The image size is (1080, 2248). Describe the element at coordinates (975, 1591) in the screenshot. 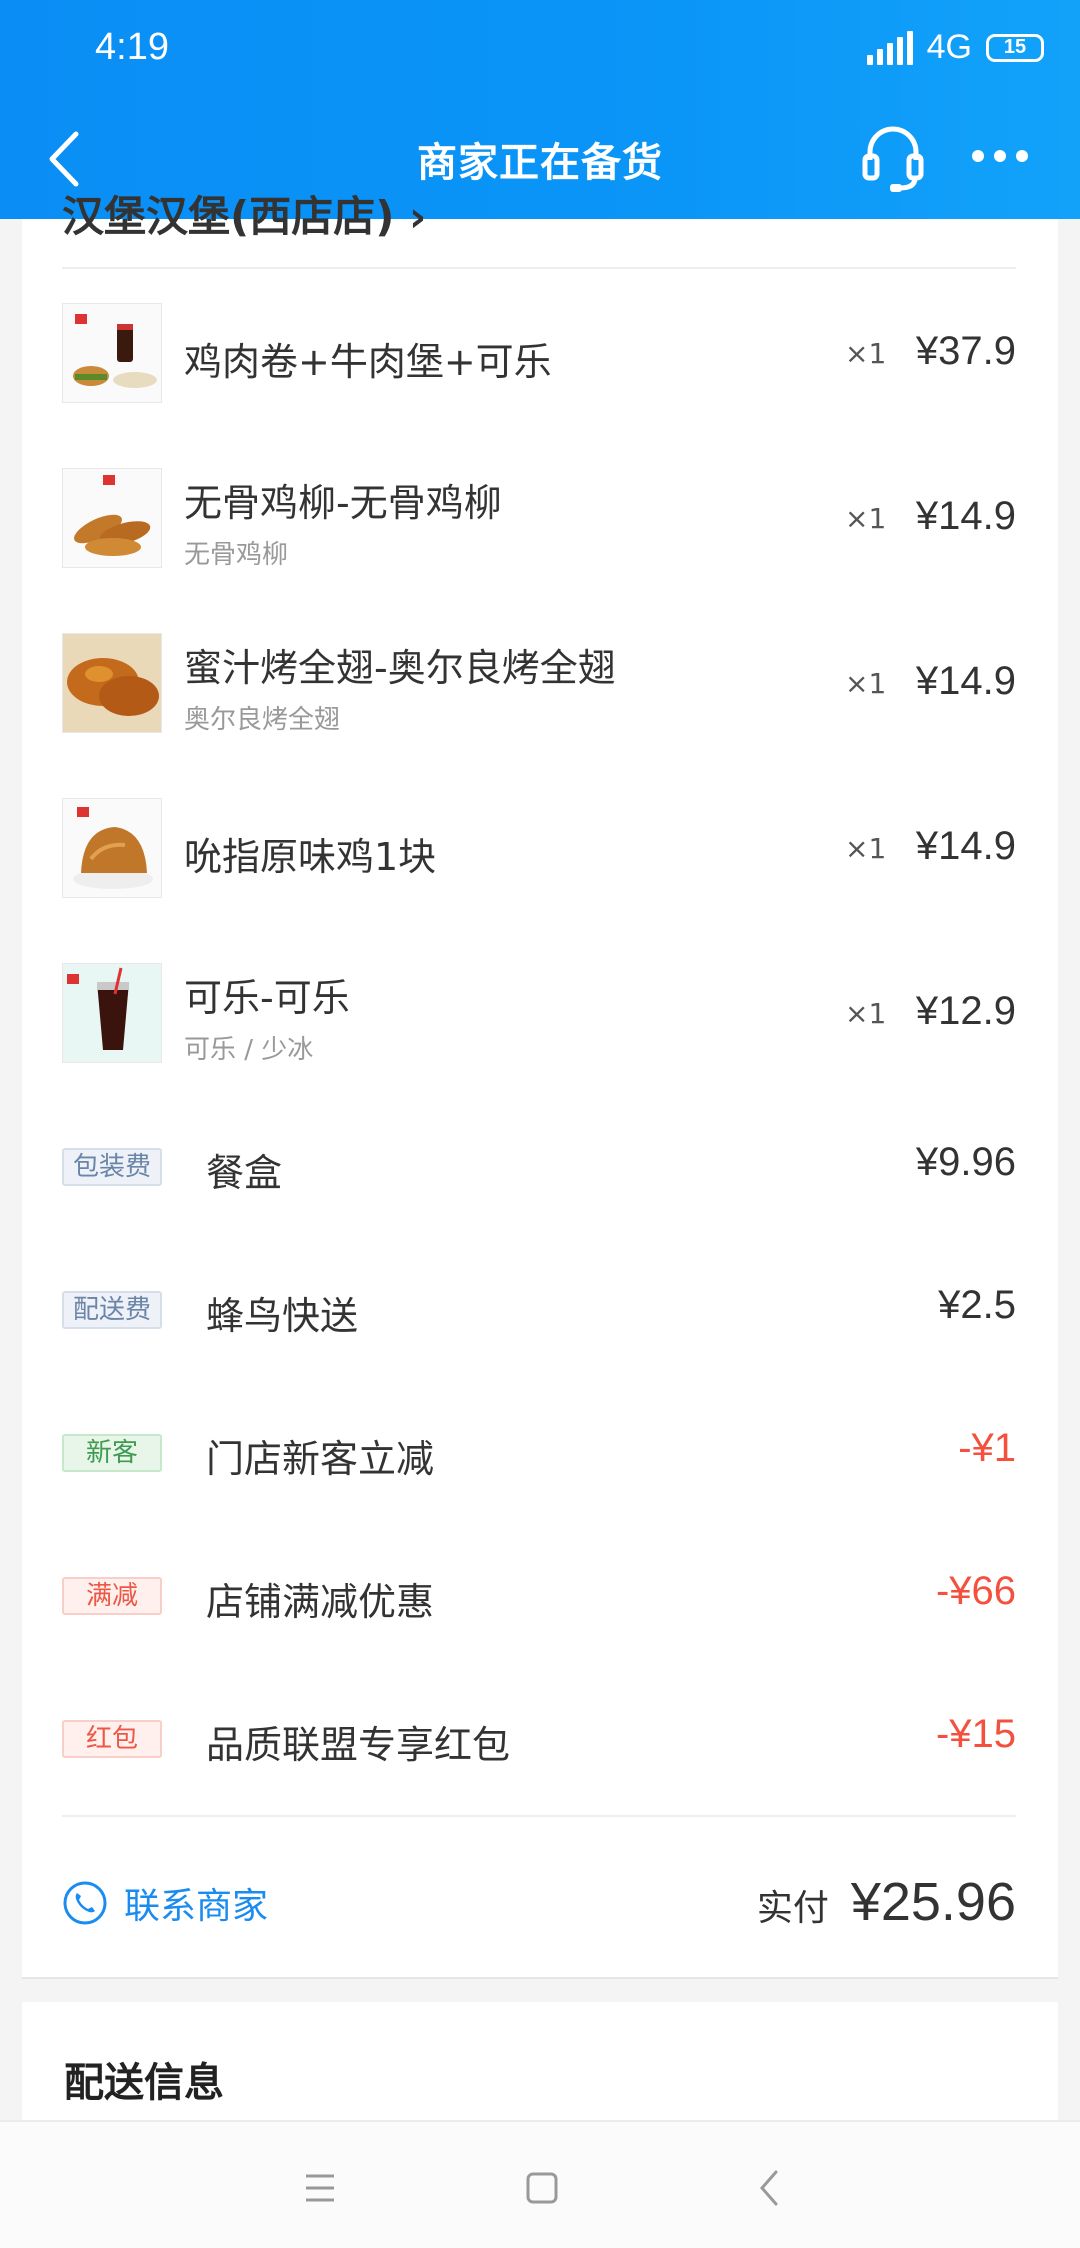

I see `fee-value: -¥66` at that location.